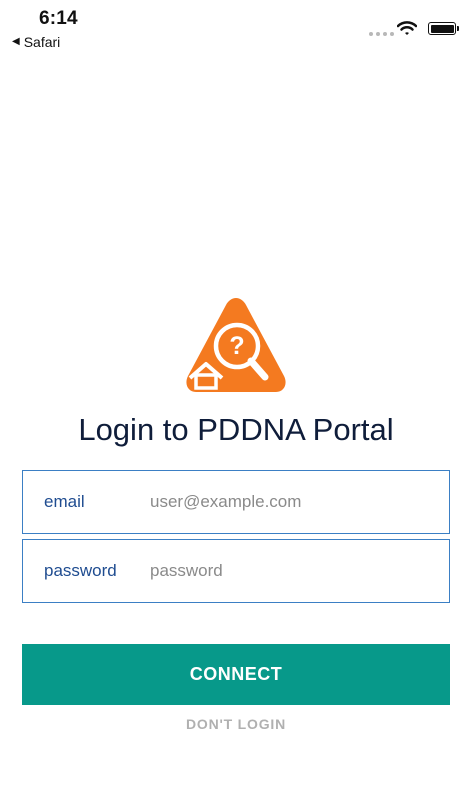  What do you see at coordinates (42, 42) in the screenshot?
I see `back-app-label: Safari` at bounding box center [42, 42].